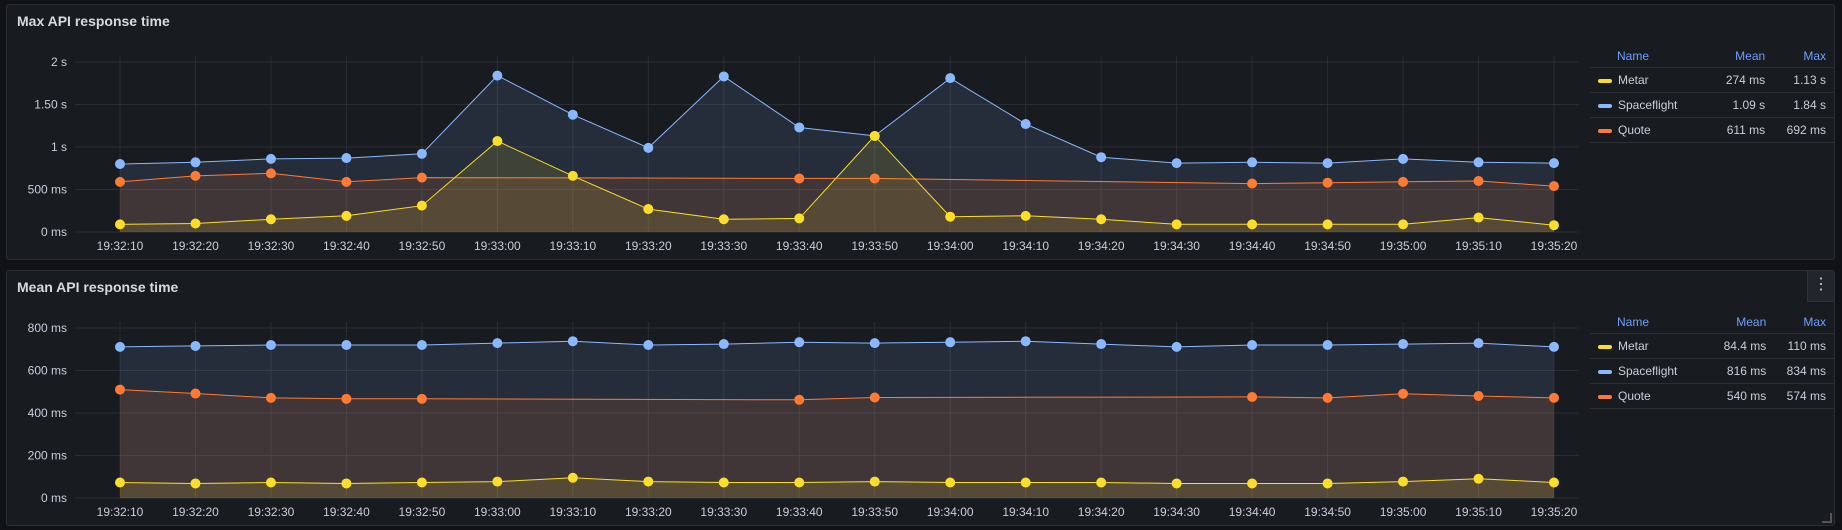 The image size is (1842, 530). What do you see at coordinates (1820, 286) in the screenshot?
I see `kebab-menu-icon: ⋮` at bounding box center [1820, 286].